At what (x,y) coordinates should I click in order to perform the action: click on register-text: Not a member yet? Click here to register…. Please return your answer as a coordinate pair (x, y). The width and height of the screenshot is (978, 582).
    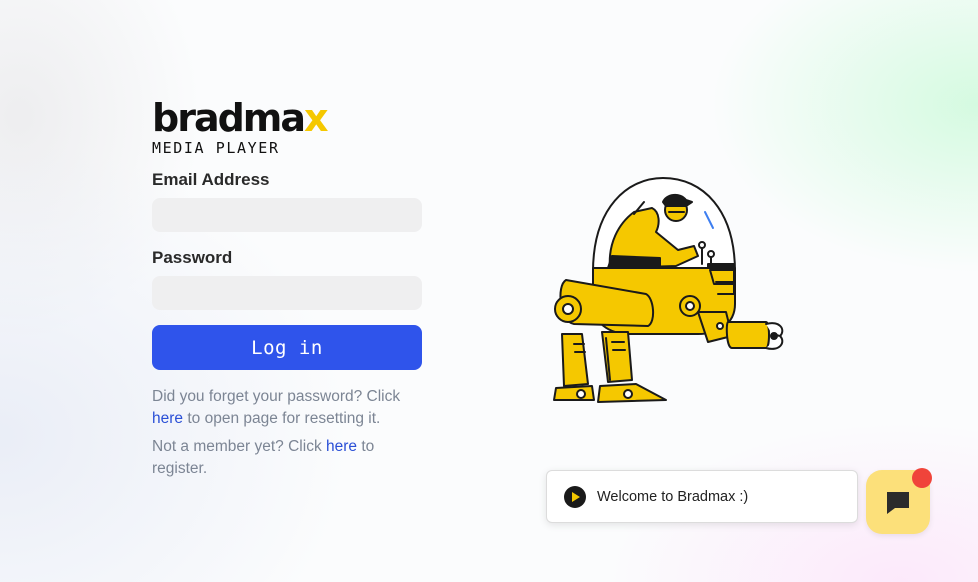
    Looking at the image, I should click on (287, 458).